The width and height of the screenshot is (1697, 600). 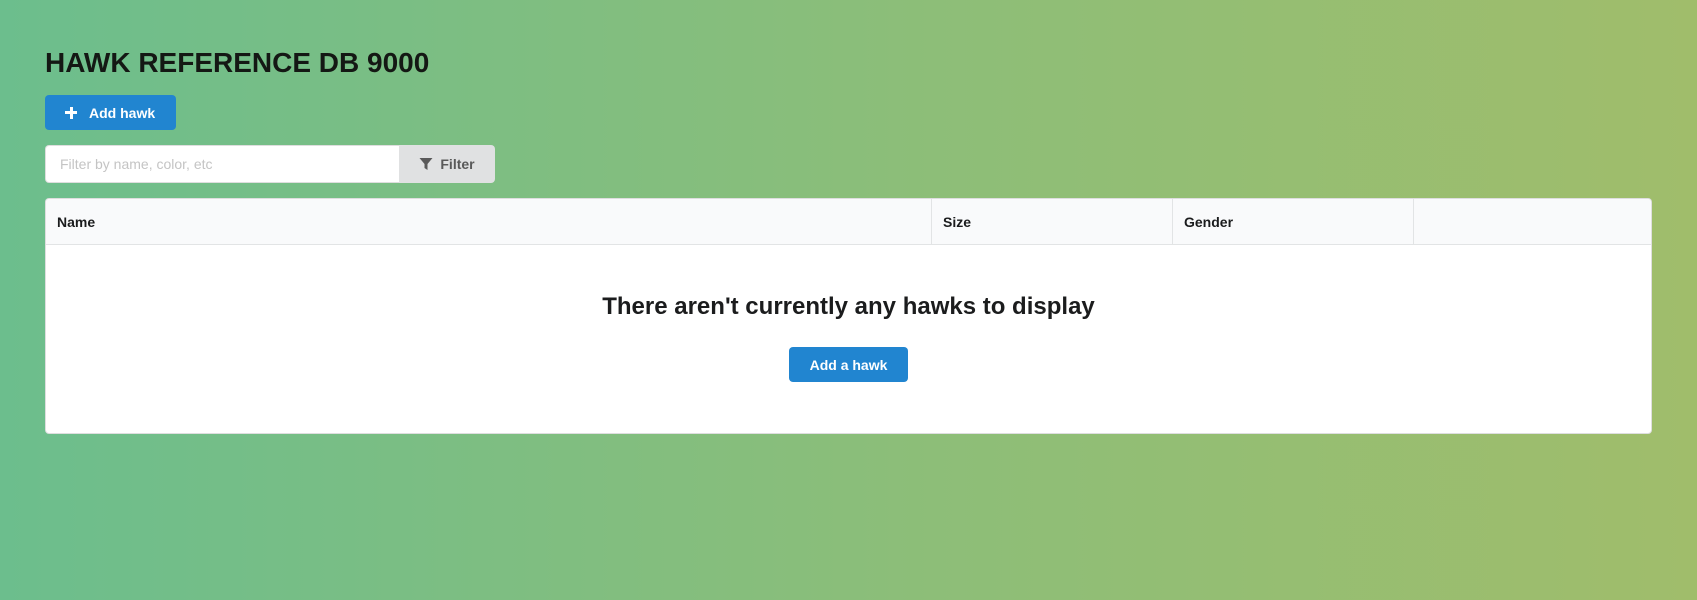 I want to click on filter-button-label: Filter, so click(x=457, y=164).